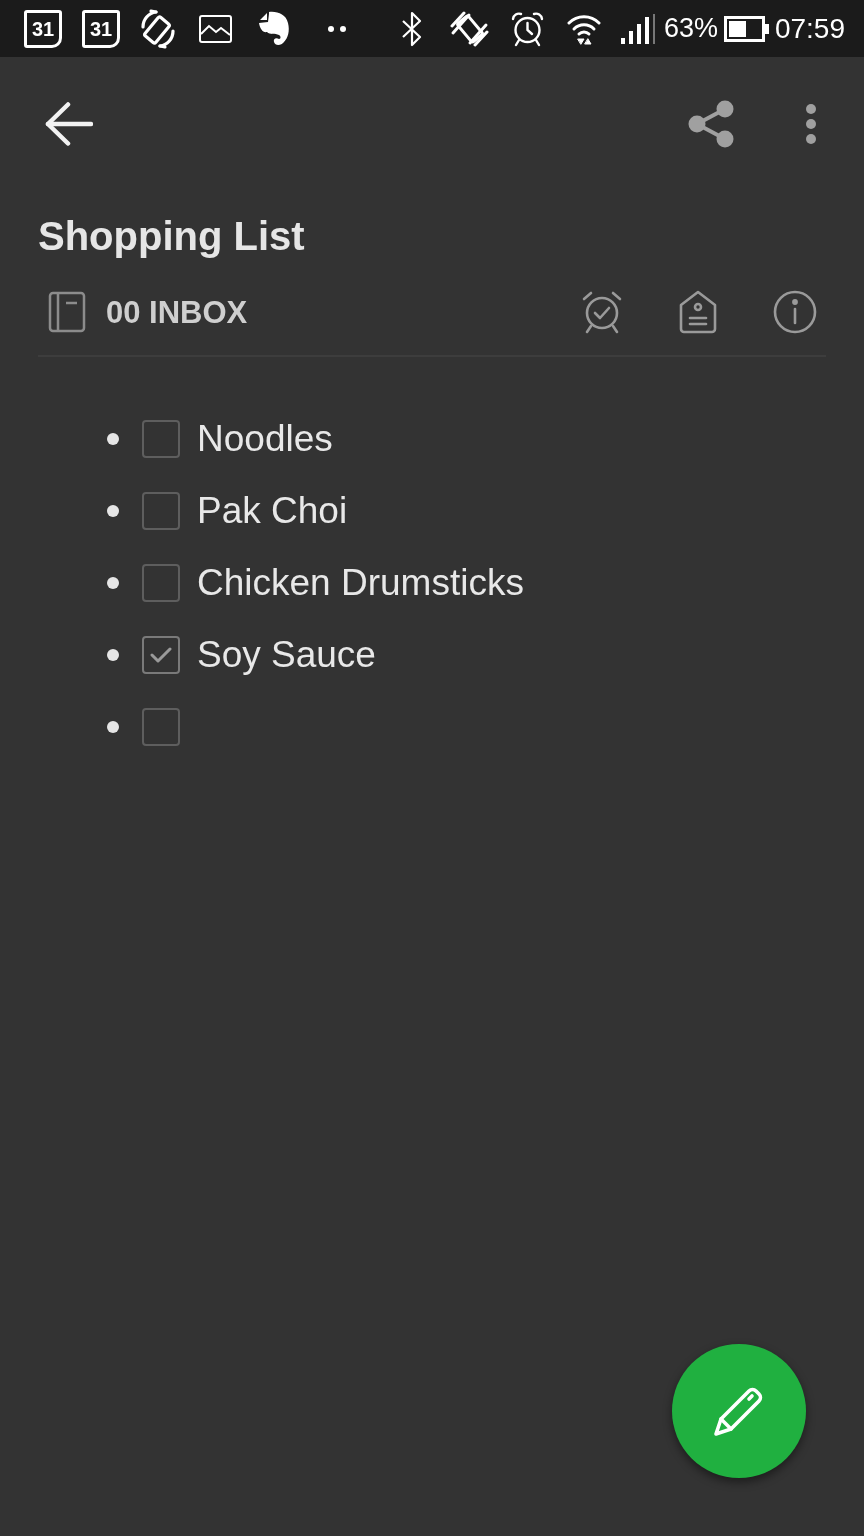 The image size is (864, 1536). Describe the element at coordinates (69, 124) in the screenshot. I see `back-button` at that location.